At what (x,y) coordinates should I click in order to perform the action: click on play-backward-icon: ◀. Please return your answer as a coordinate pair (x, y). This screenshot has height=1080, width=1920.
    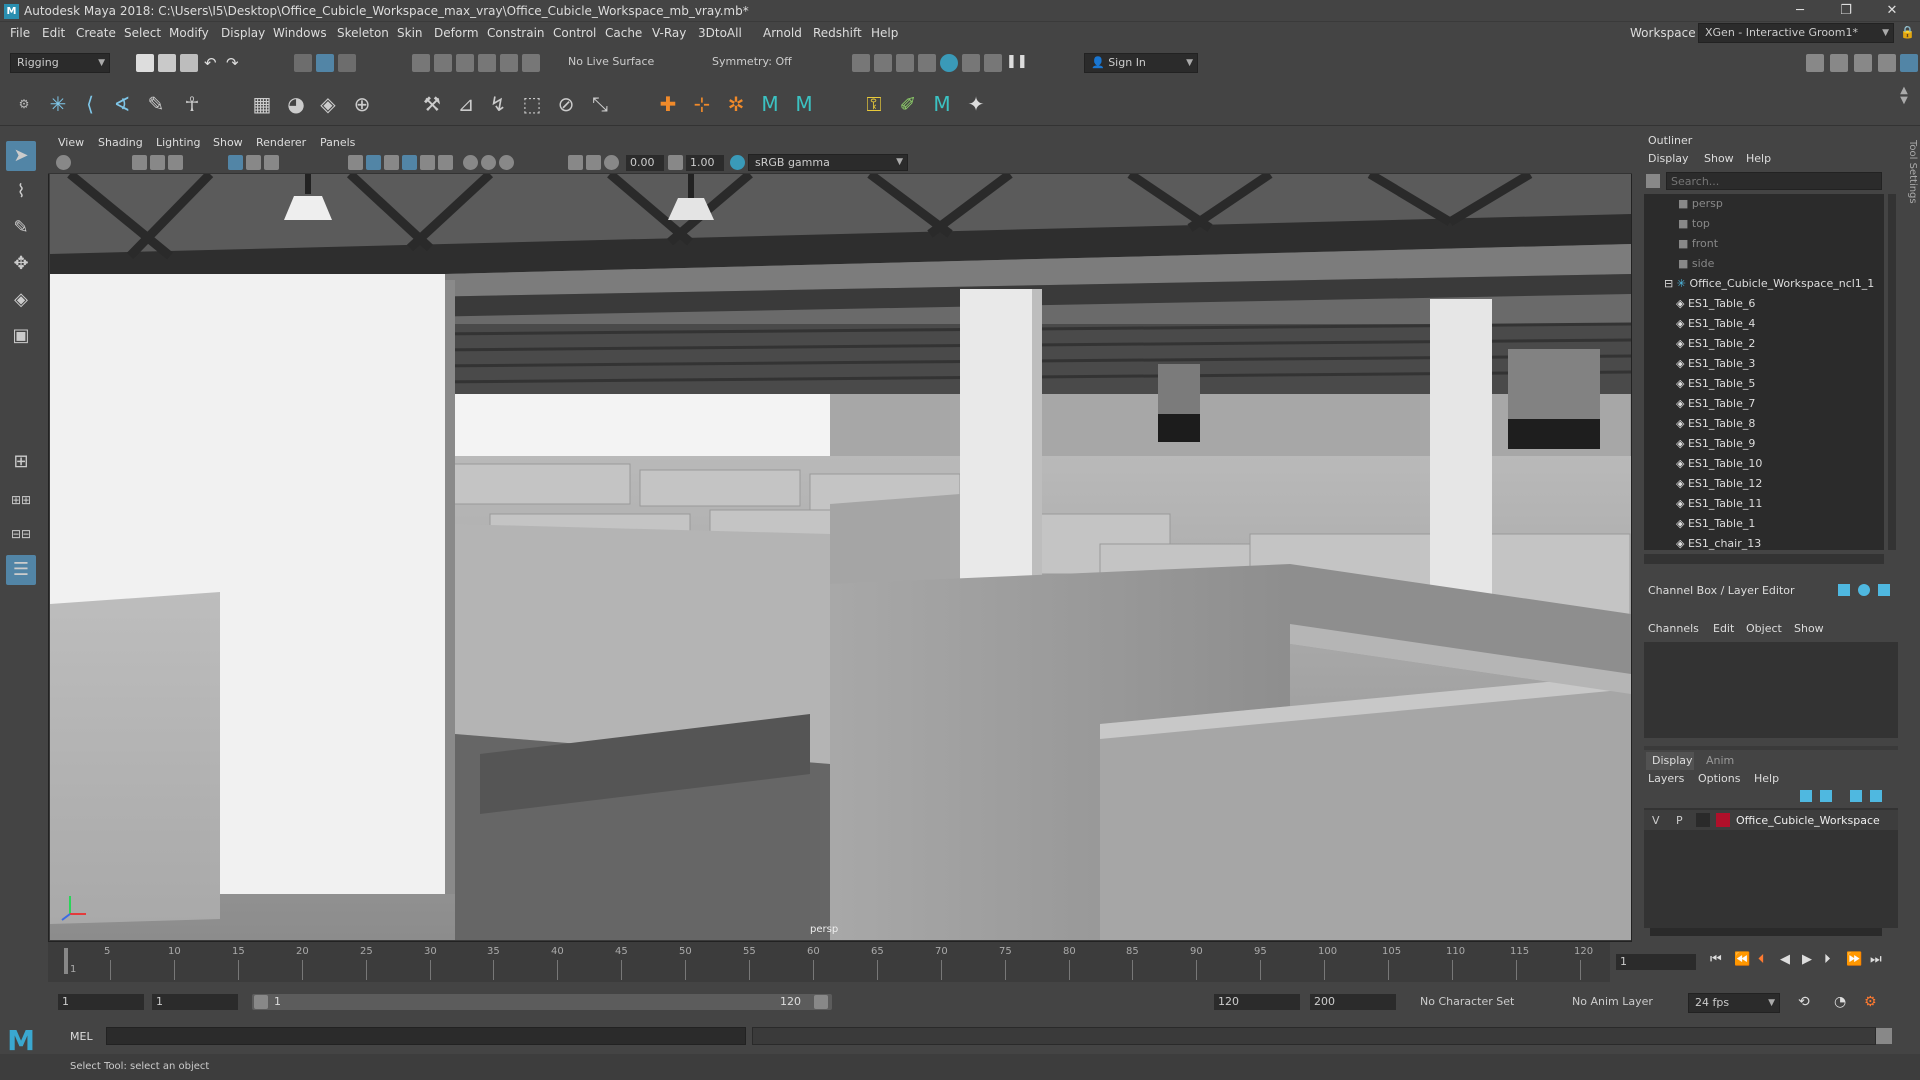
    Looking at the image, I should click on (1785, 959).